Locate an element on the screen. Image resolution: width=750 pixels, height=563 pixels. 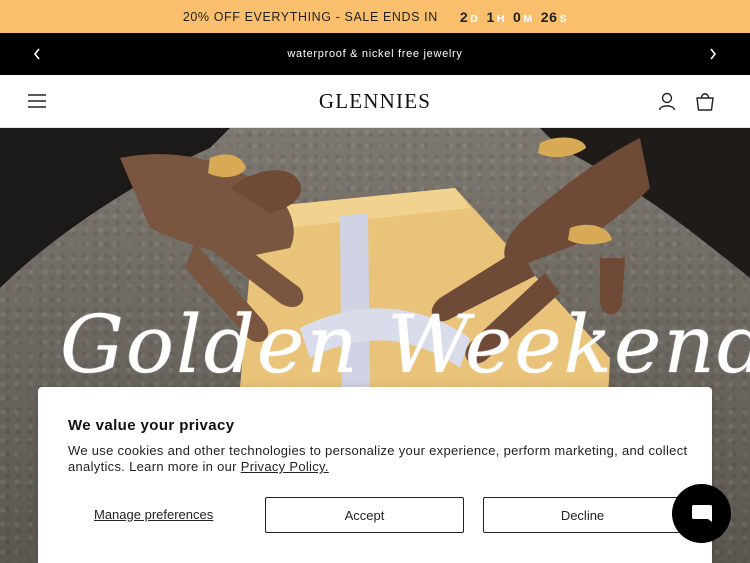
account-button is located at coordinates (667, 101).